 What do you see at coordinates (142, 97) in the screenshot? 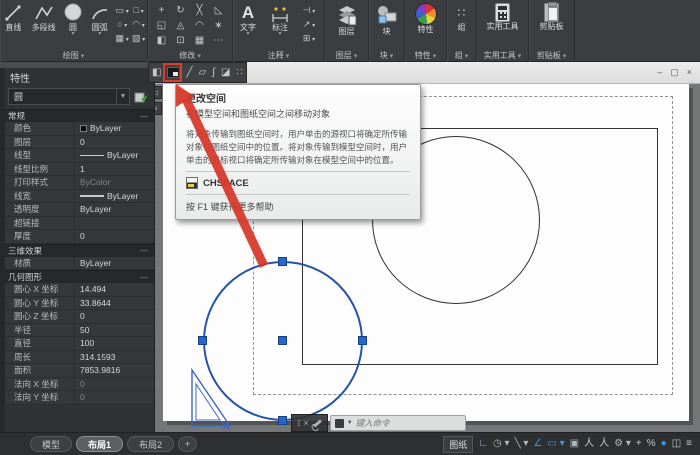
I see `quick-select-button` at bounding box center [142, 97].